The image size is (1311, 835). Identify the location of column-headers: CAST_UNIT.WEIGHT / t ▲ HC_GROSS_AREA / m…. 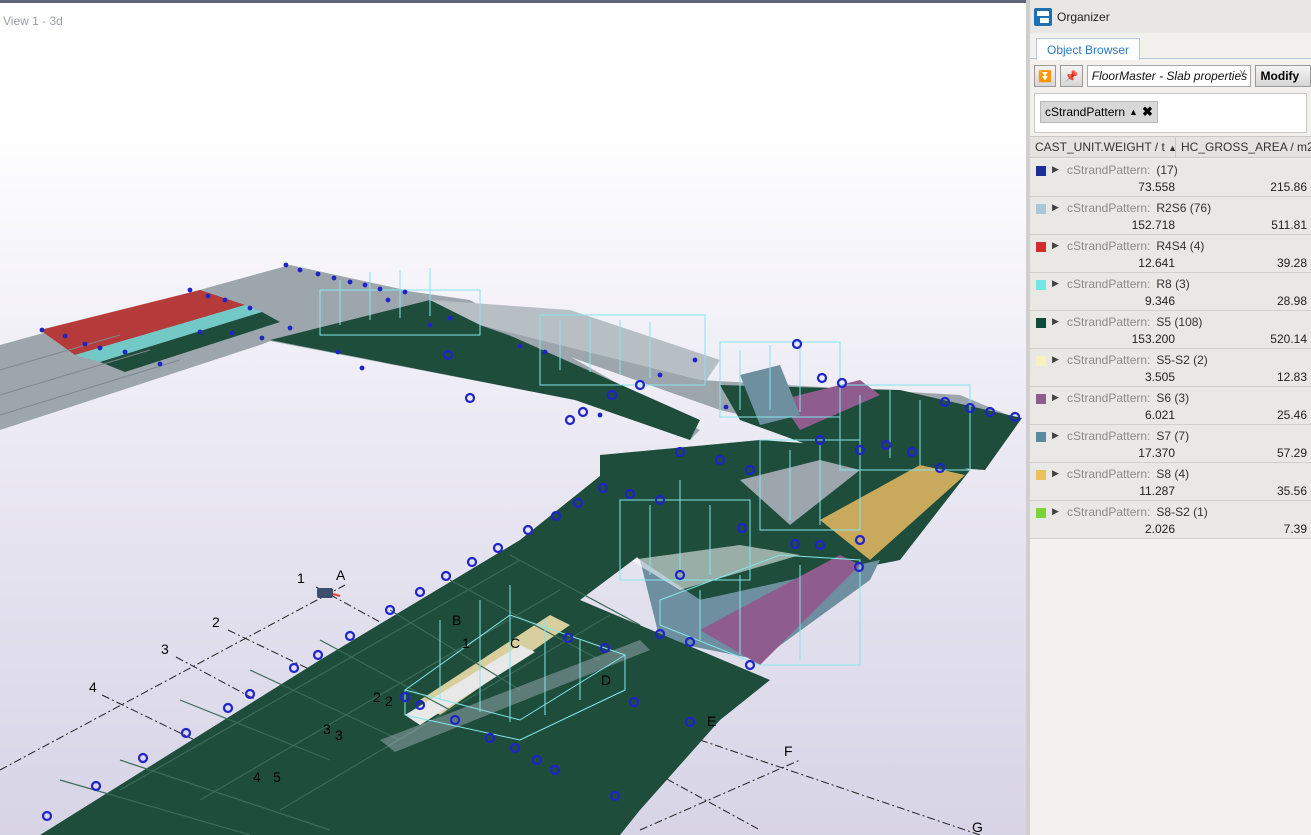
(1170, 147).